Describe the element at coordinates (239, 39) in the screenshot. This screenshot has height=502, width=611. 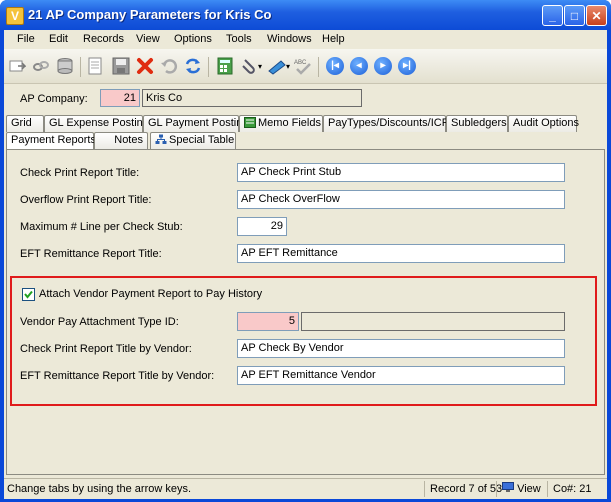
I see `menu-tools: Tools` at that location.